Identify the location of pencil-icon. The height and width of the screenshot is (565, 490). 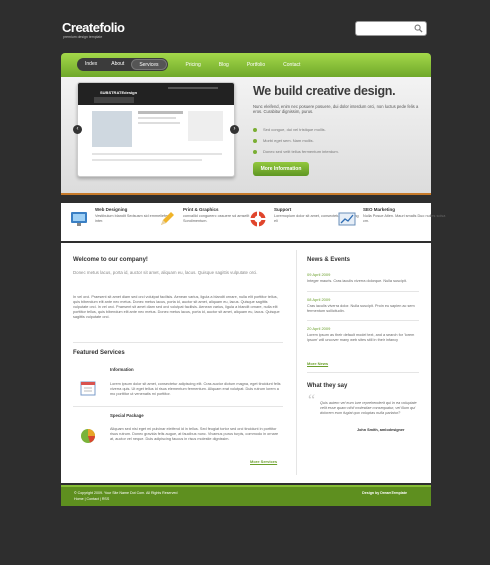
(167, 218).